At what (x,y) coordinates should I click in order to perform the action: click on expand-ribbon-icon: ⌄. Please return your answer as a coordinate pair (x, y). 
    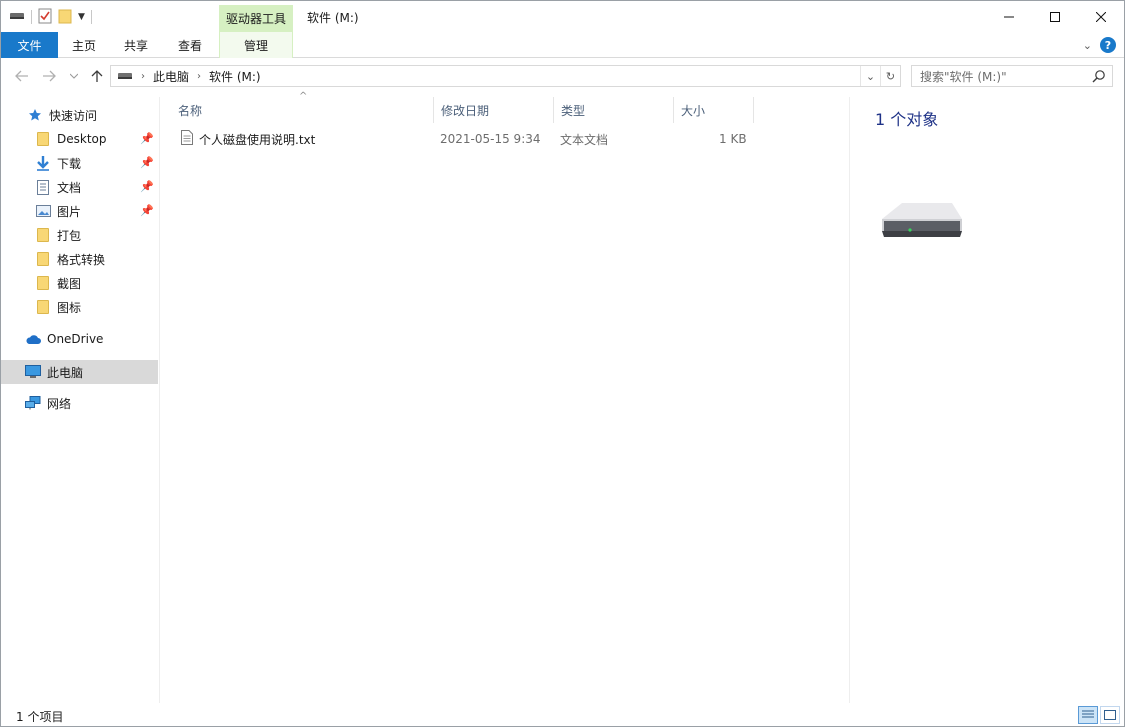
    Looking at the image, I should click on (1087, 45).